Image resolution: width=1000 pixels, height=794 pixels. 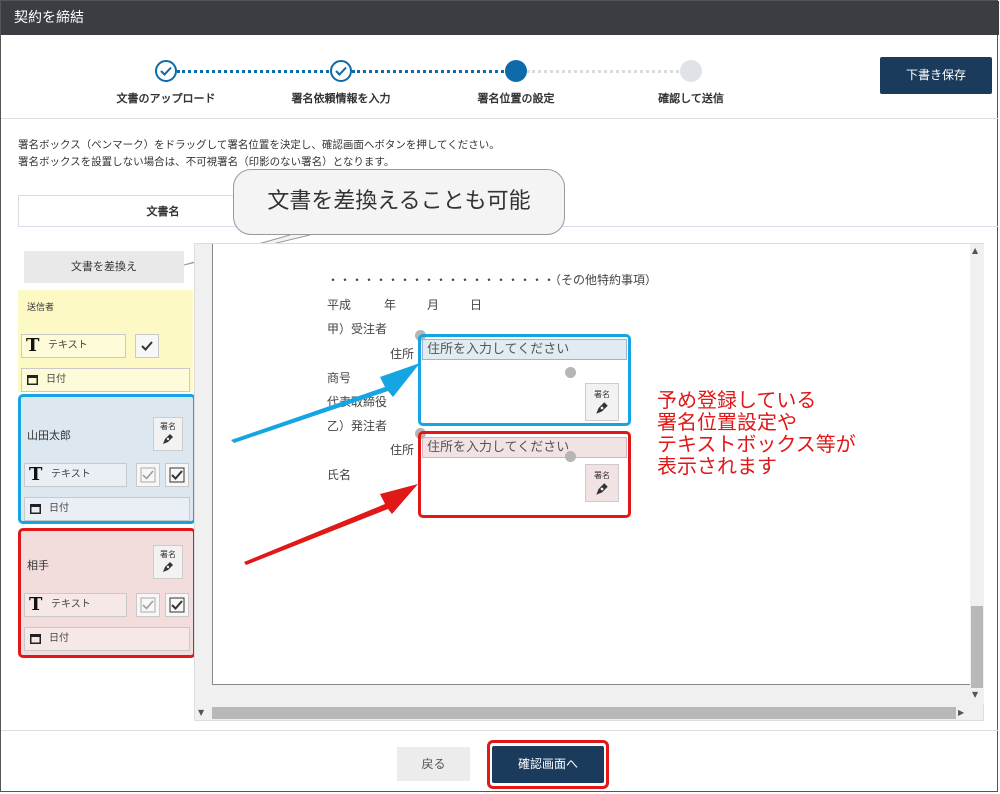 I want to click on instruction-line-2: 署名ボックスを設置しない場合は、不可視署名（印影のない署名）となります。, so click(x=206, y=162).